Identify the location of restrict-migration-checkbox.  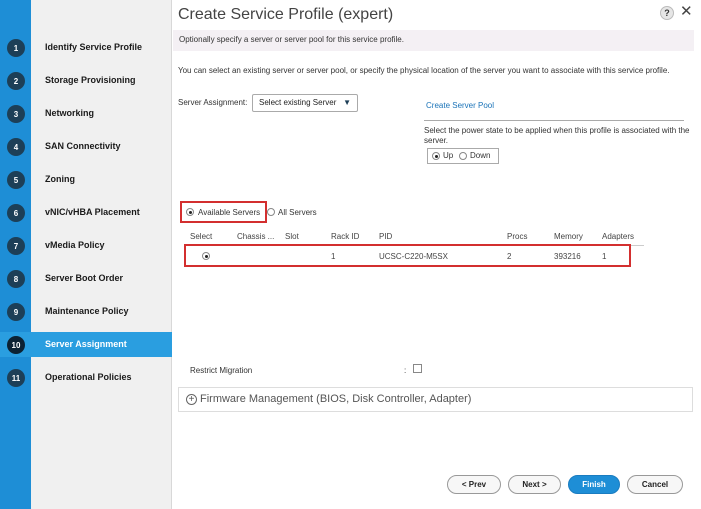
(417, 368).